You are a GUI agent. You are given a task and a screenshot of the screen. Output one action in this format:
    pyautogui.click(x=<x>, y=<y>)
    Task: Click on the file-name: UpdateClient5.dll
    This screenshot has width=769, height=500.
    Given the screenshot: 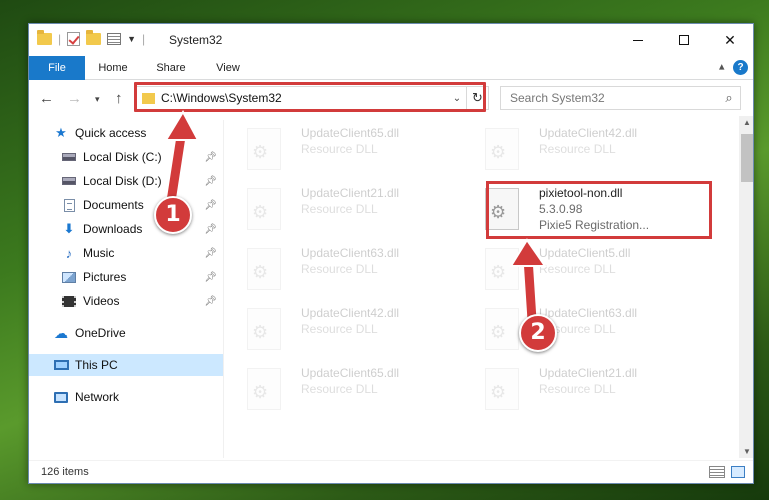 What is the action you would take?
    pyautogui.click(x=585, y=253)
    